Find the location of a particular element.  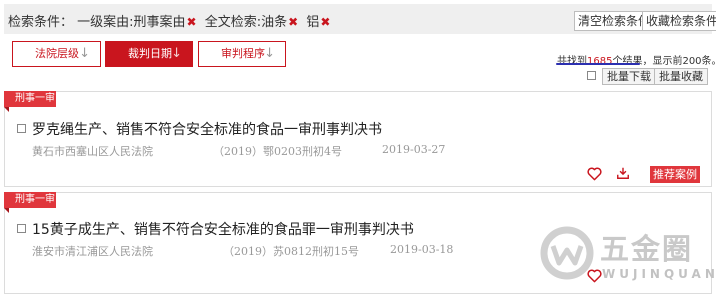

download-icon is located at coordinates (623, 173).